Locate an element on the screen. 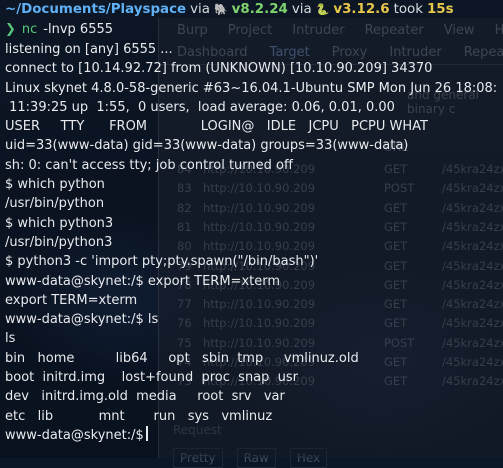  terminal-output-line: /usr/bin/python is located at coordinates (55, 204).